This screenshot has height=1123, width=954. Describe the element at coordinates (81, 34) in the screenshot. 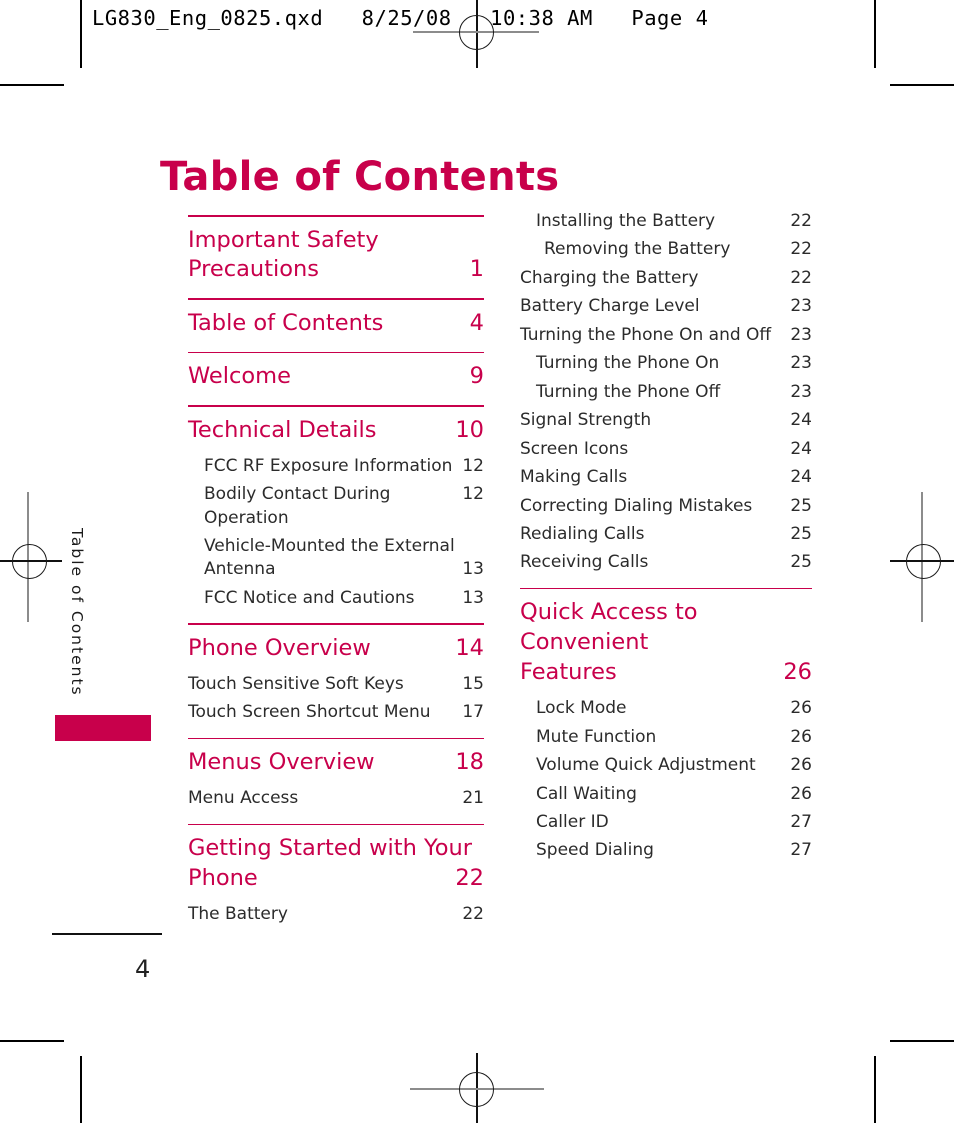

I see `crop-mark-top-left-vertical` at that location.